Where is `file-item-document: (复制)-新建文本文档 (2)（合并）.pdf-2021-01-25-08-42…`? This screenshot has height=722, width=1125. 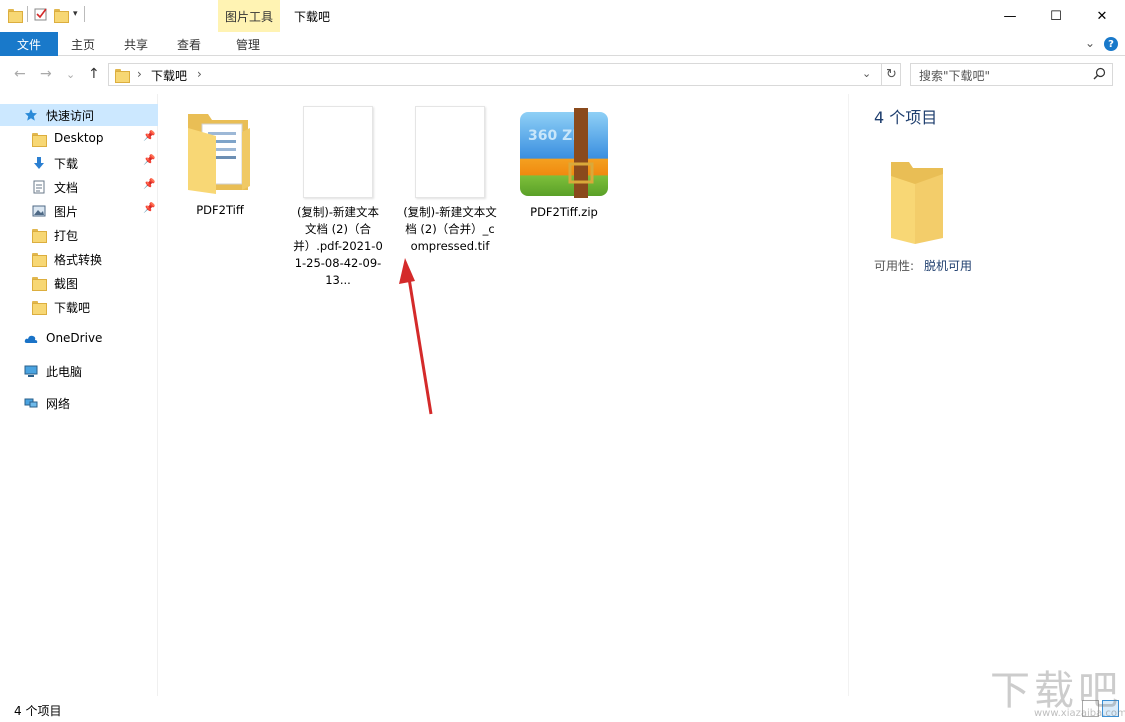
file-item-document: (复制)-新建文本文档 (2)（合并）.pdf-2021-01-25-08-42… is located at coordinates (338, 197).